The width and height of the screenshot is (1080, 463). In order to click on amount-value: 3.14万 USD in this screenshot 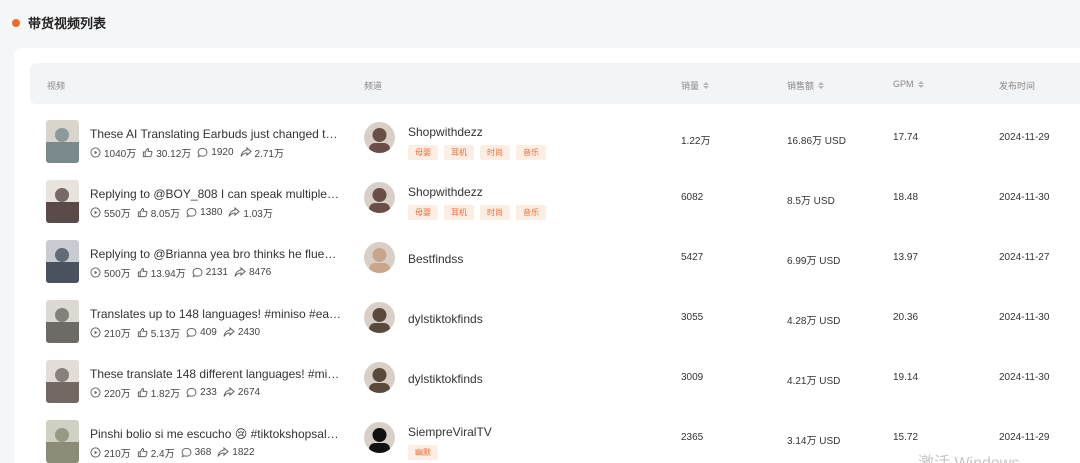, I will do `click(814, 441)`.